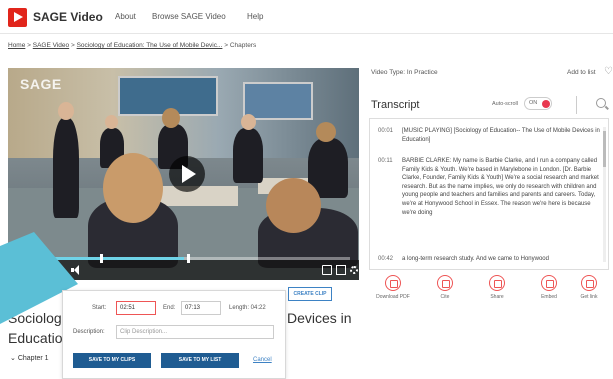  I want to click on cite-button: Cite, so click(445, 287).